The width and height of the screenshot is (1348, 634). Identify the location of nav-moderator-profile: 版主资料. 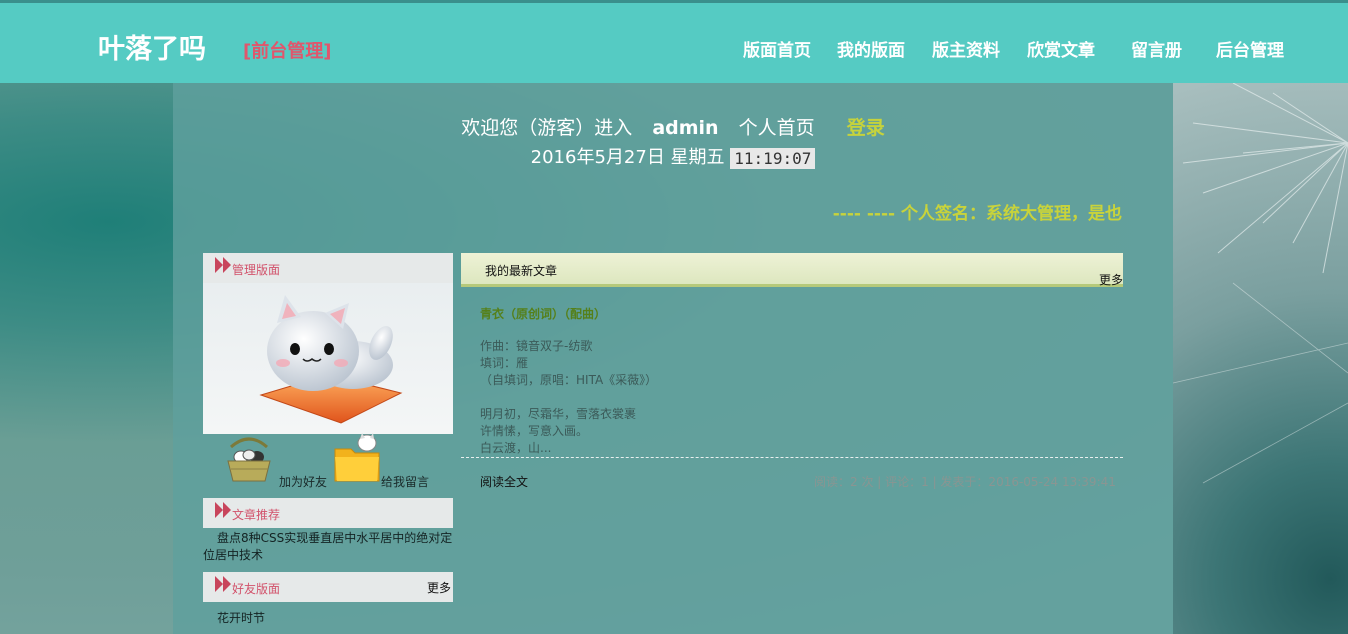
(966, 48).